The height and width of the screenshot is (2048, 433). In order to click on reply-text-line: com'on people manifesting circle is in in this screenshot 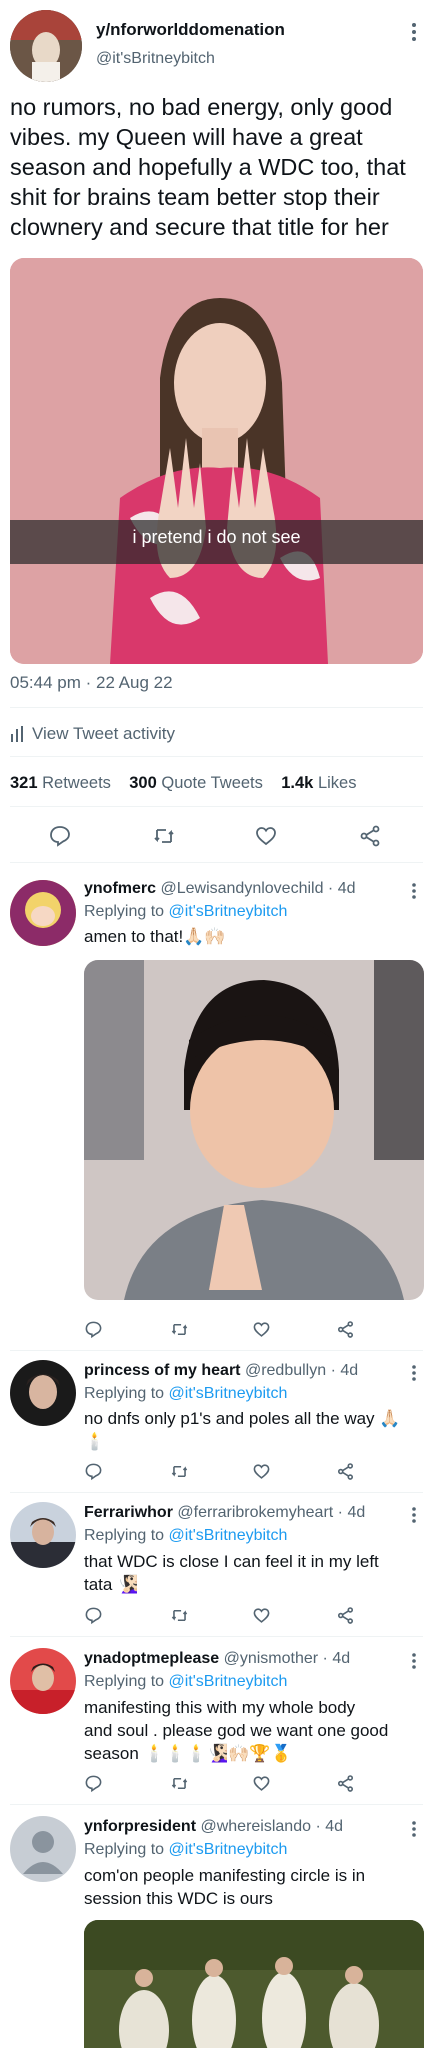, I will do `click(225, 1875)`.